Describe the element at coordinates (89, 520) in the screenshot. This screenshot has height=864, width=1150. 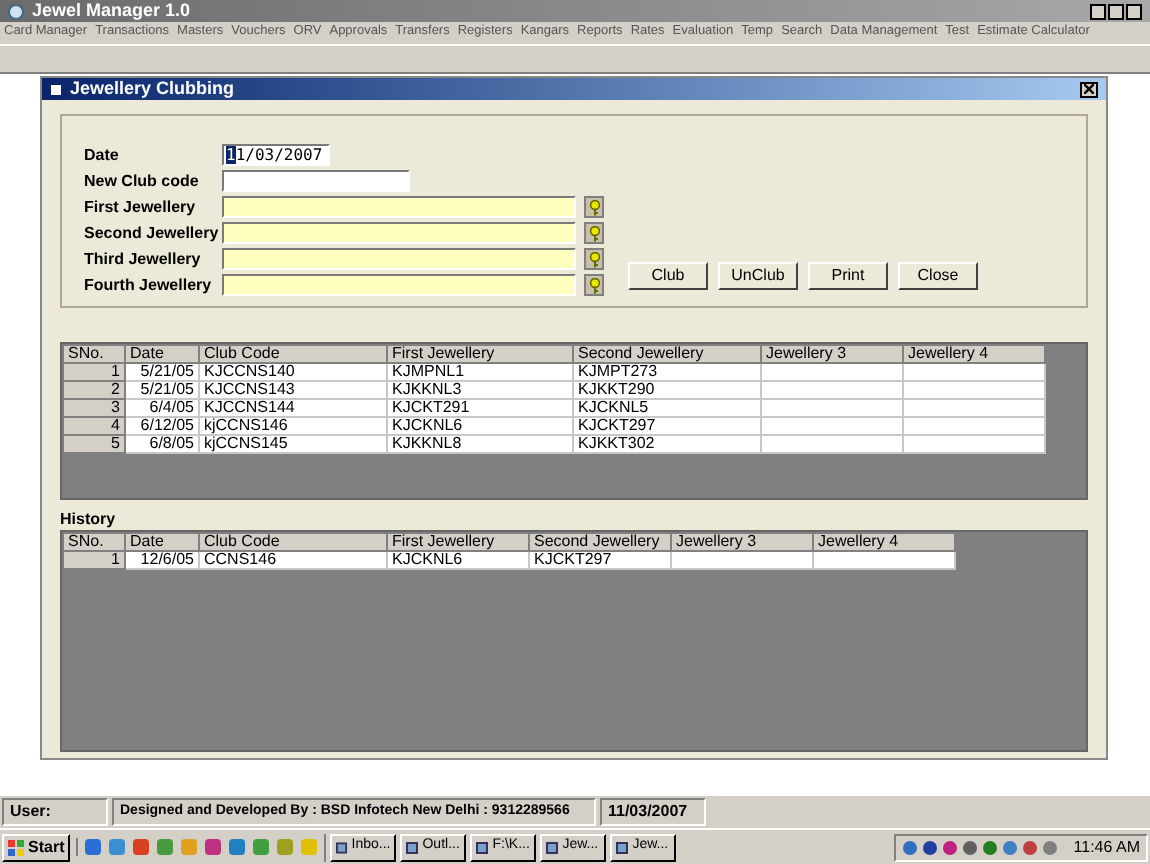
I see `section-label: History` at that location.